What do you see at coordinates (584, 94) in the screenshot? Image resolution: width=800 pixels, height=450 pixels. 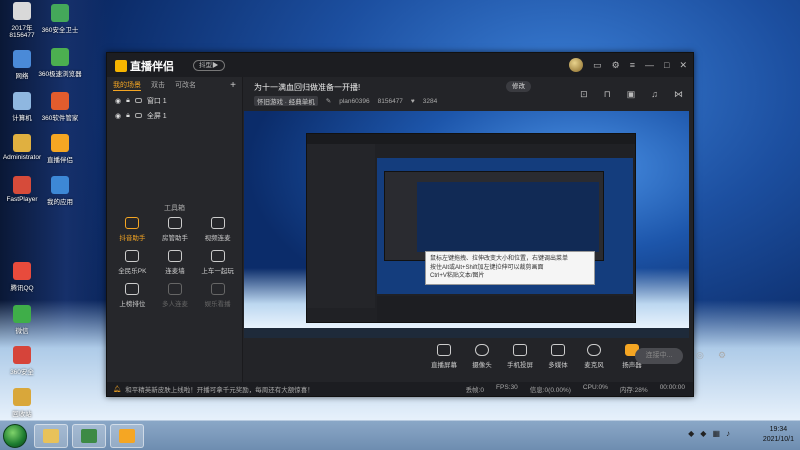 I see `record-icon: ⊡` at bounding box center [584, 94].